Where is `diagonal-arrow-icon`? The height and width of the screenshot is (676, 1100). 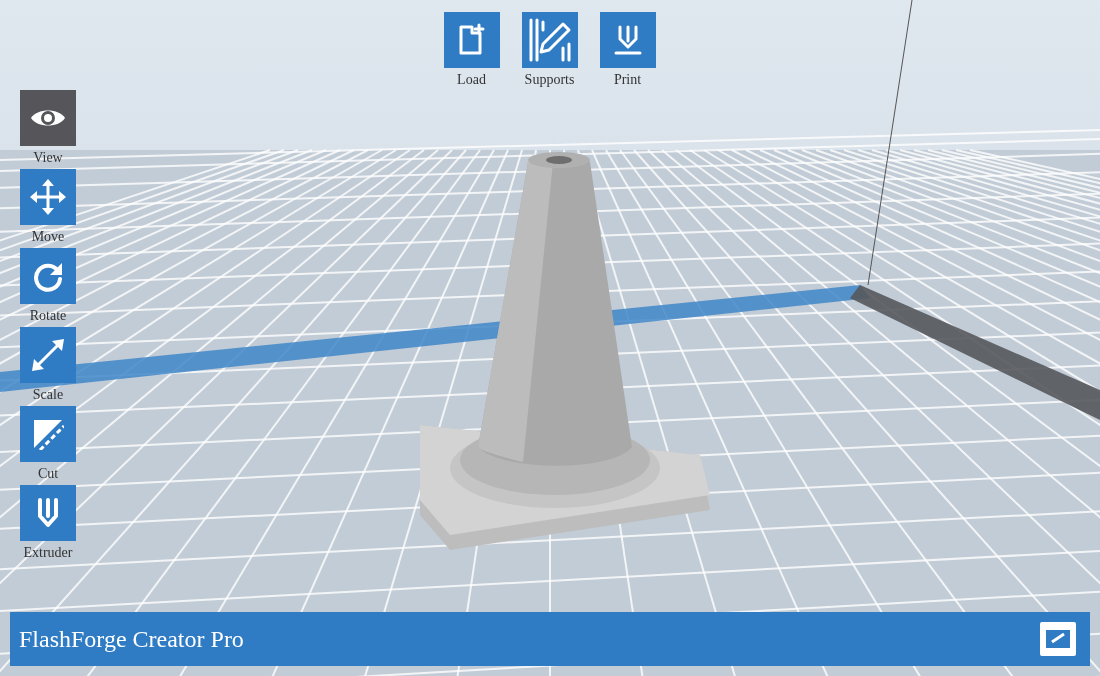 diagonal-arrow-icon is located at coordinates (48, 355).